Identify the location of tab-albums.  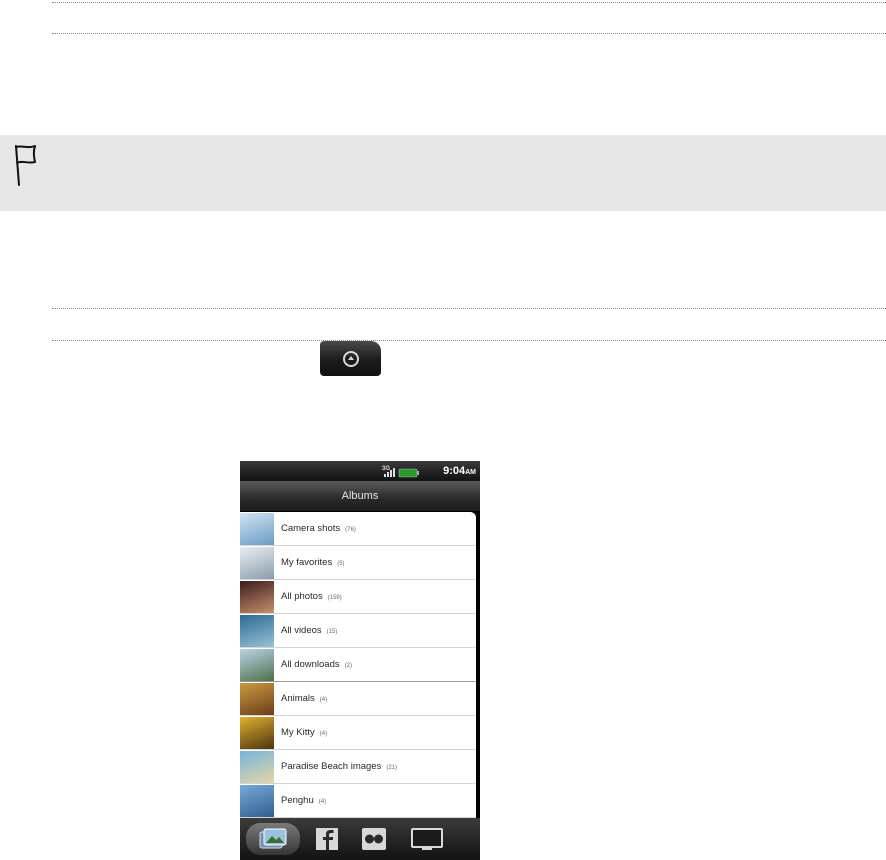
(273, 839).